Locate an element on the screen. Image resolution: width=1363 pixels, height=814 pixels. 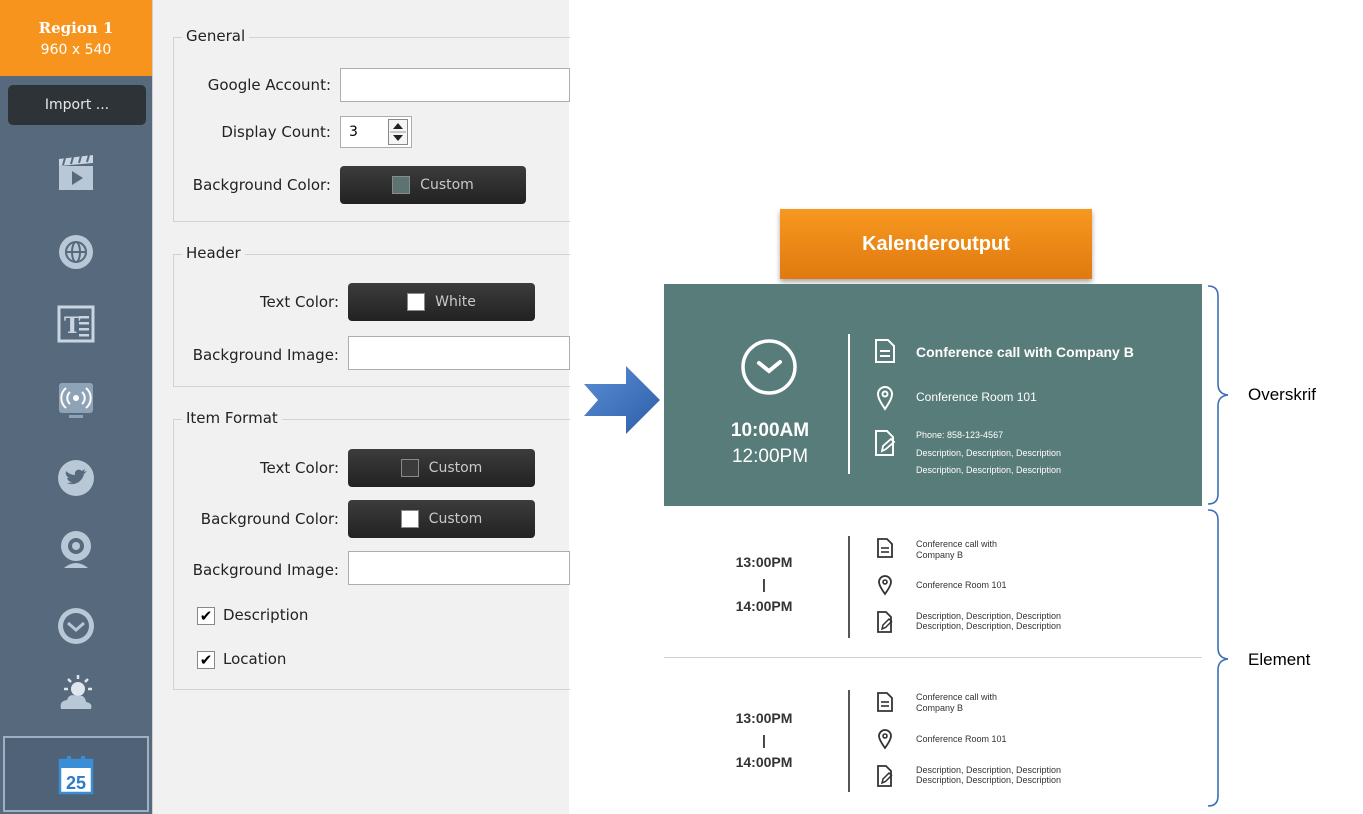
header-bracket is located at coordinates (1218, 395).